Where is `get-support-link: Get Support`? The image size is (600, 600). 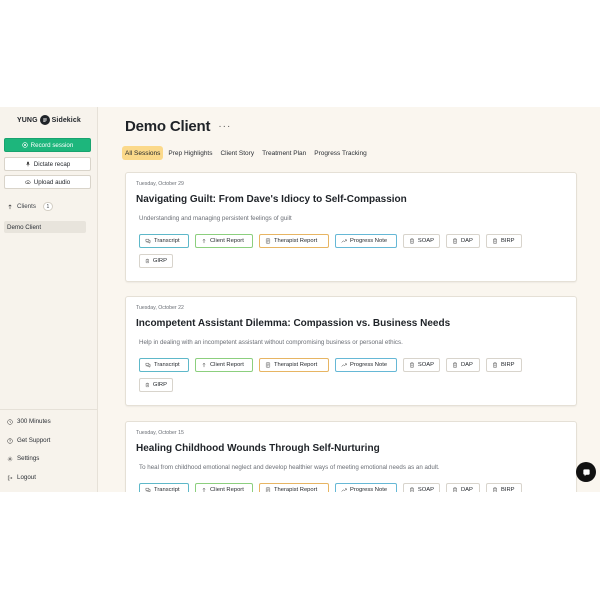 get-support-link: Get Support is located at coordinates (28, 440).